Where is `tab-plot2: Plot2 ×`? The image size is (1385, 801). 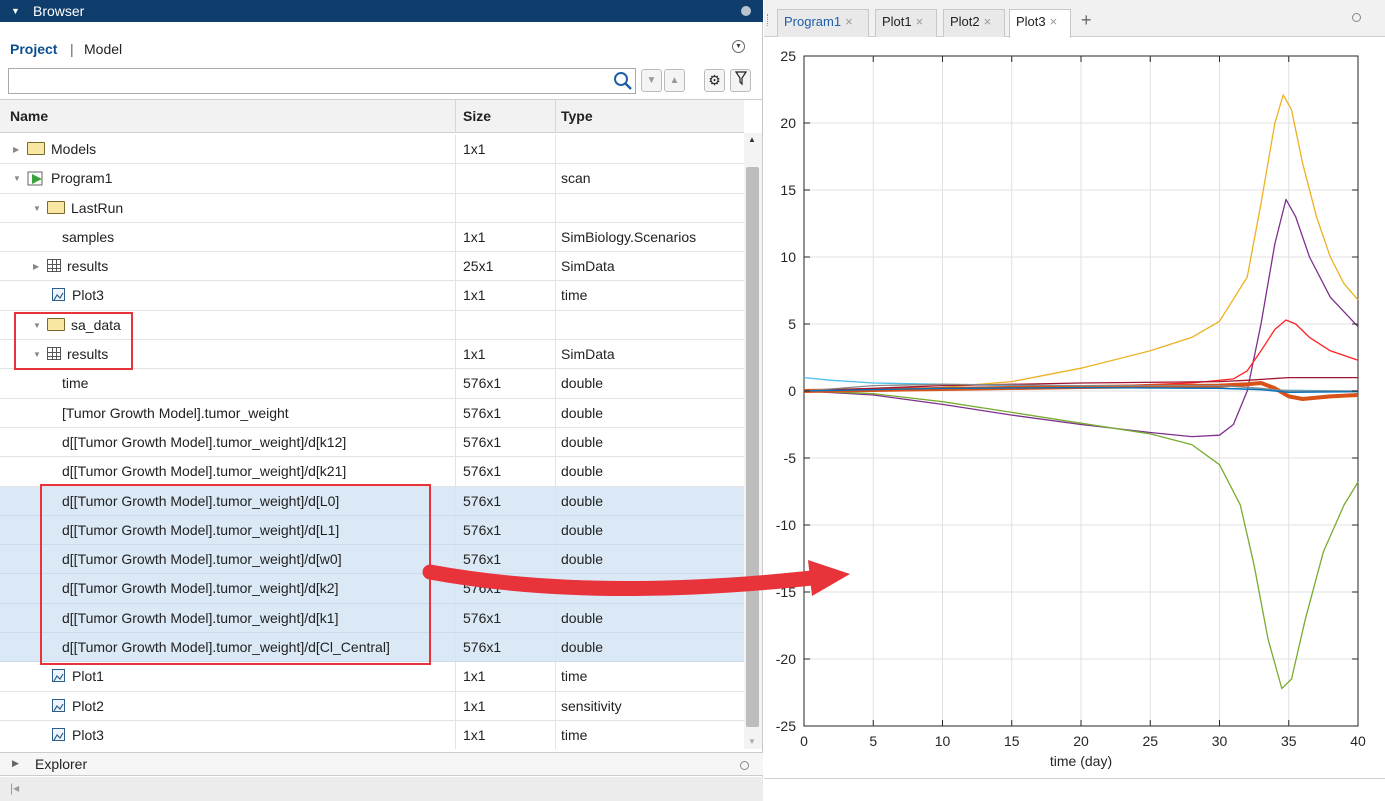
tab-plot2: Plot2 × is located at coordinates (974, 23).